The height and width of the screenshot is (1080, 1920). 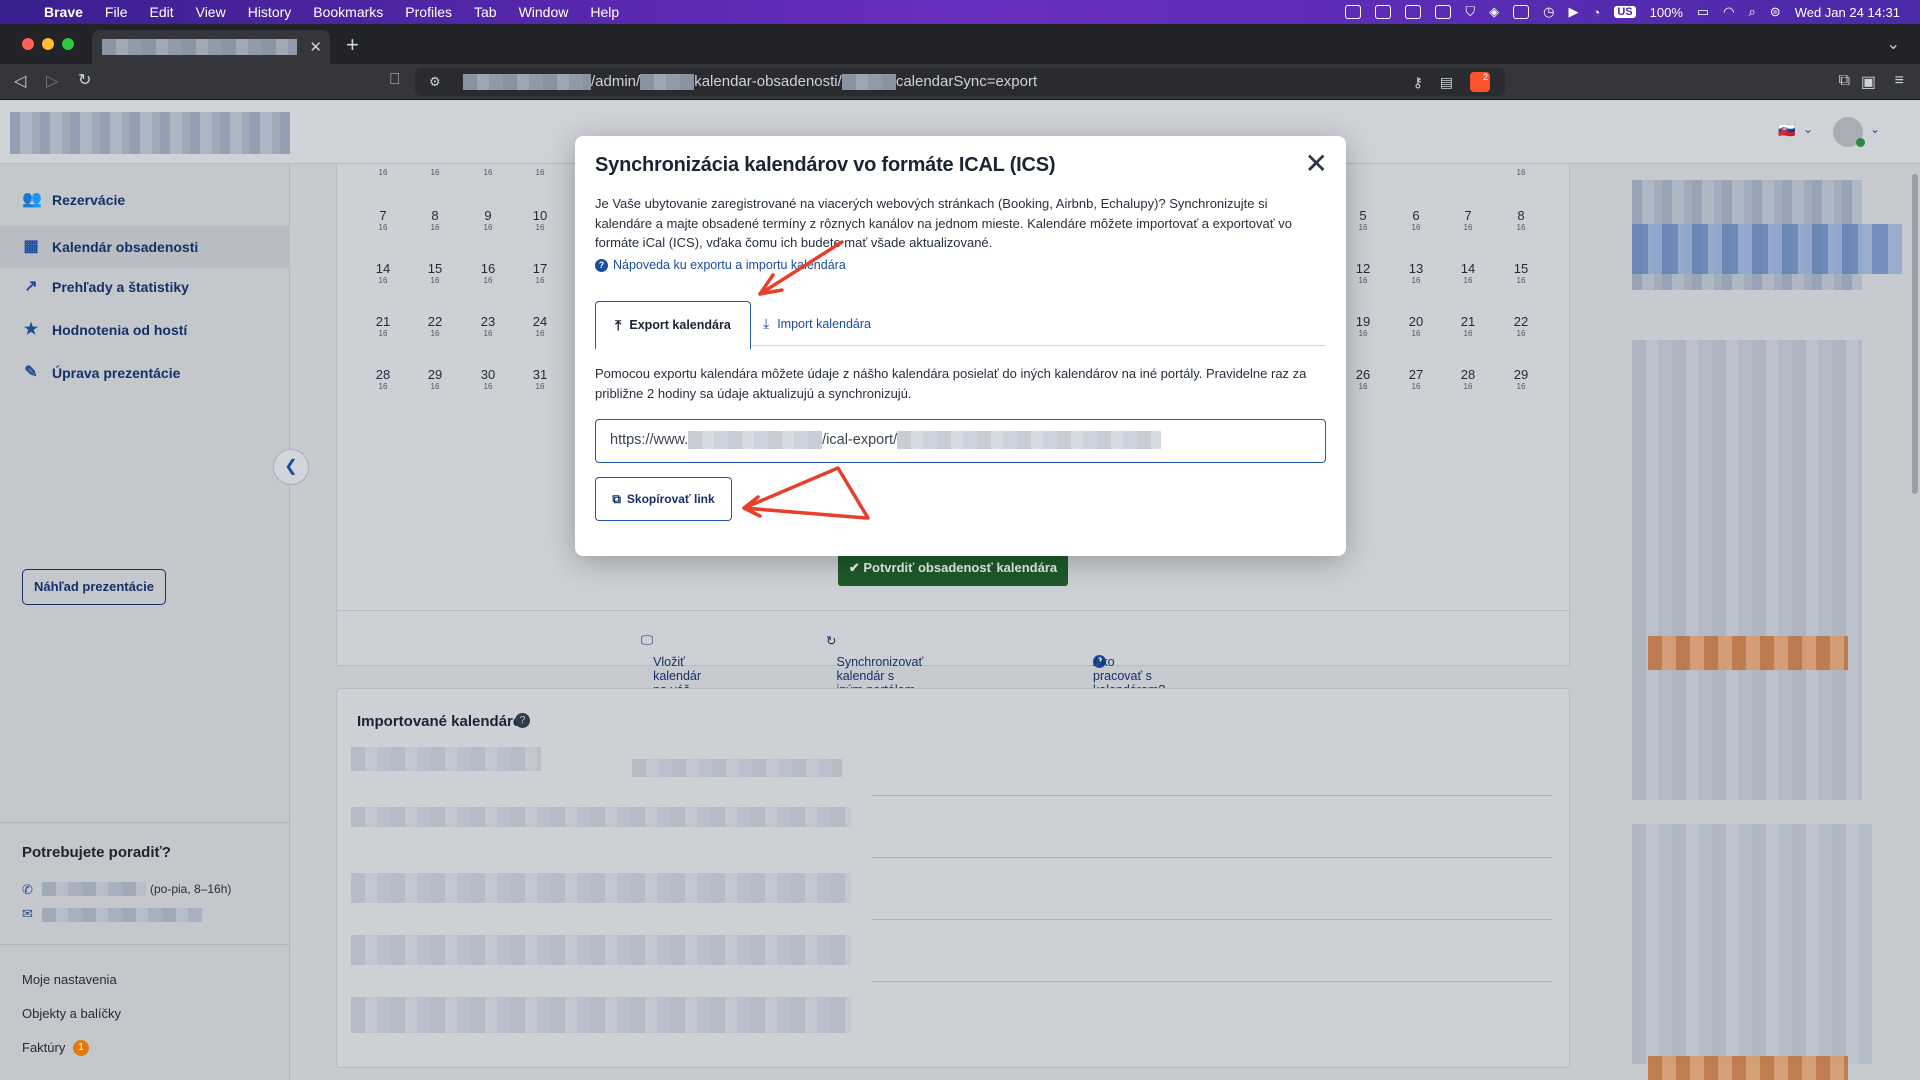 I want to click on arrow-to-export-tab, so click(x=801, y=268).